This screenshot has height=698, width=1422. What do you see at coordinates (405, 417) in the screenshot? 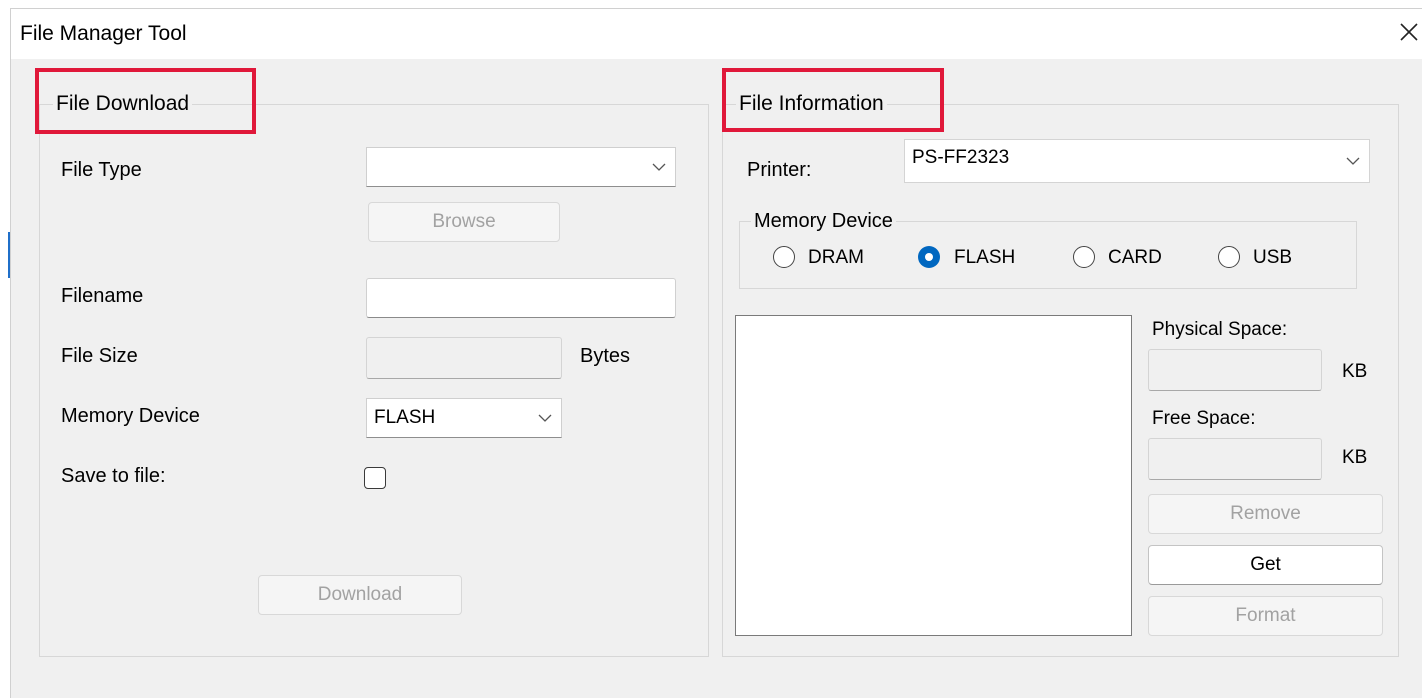
I see `memory-device-value: FLASH` at bounding box center [405, 417].